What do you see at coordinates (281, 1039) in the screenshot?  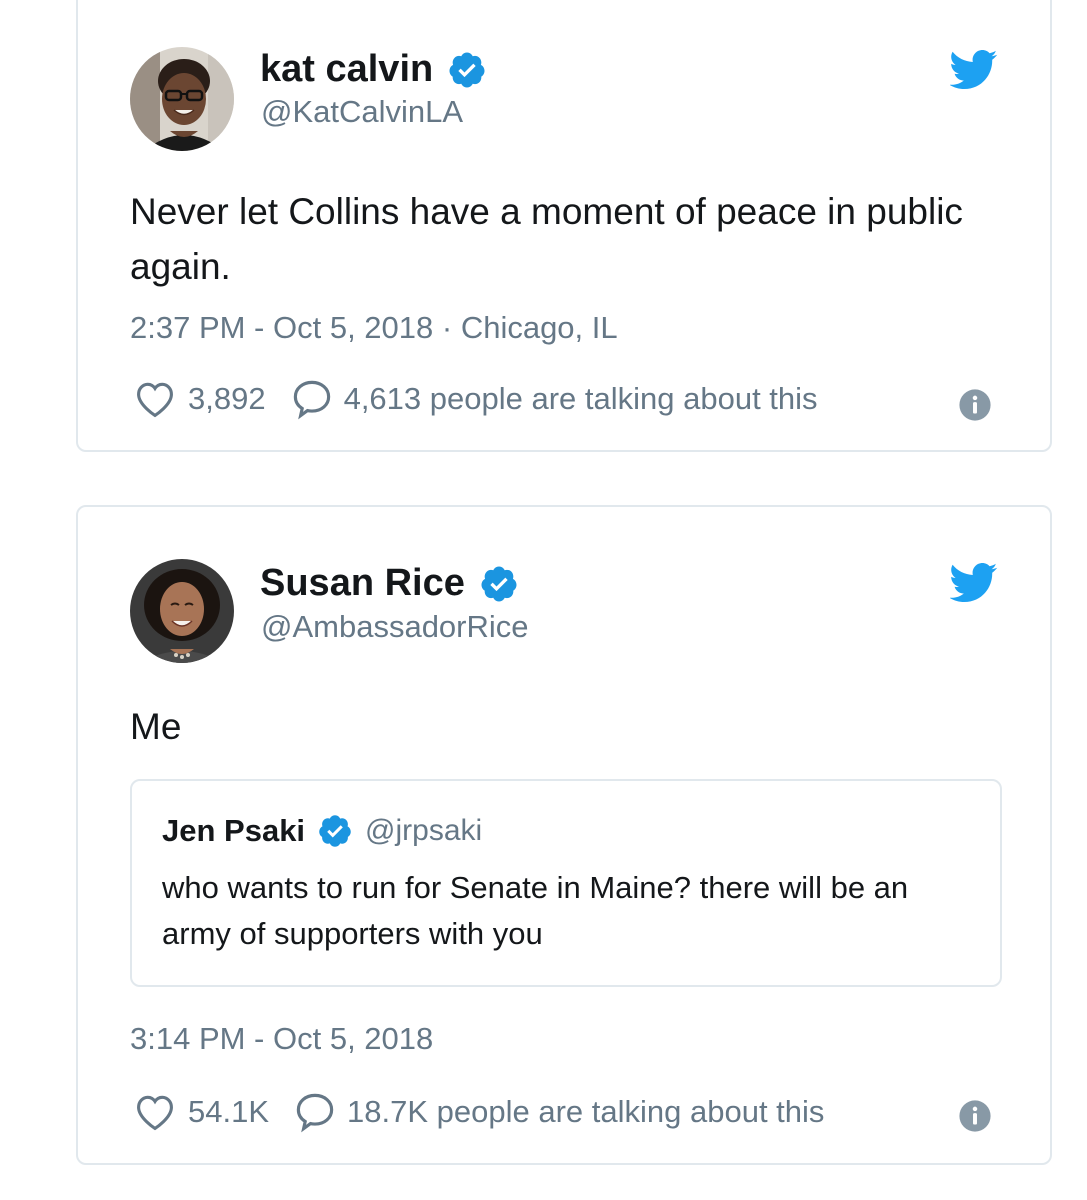 I see `tweet-timestamp: 3:14 PM - Oct 5, 2018` at bounding box center [281, 1039].